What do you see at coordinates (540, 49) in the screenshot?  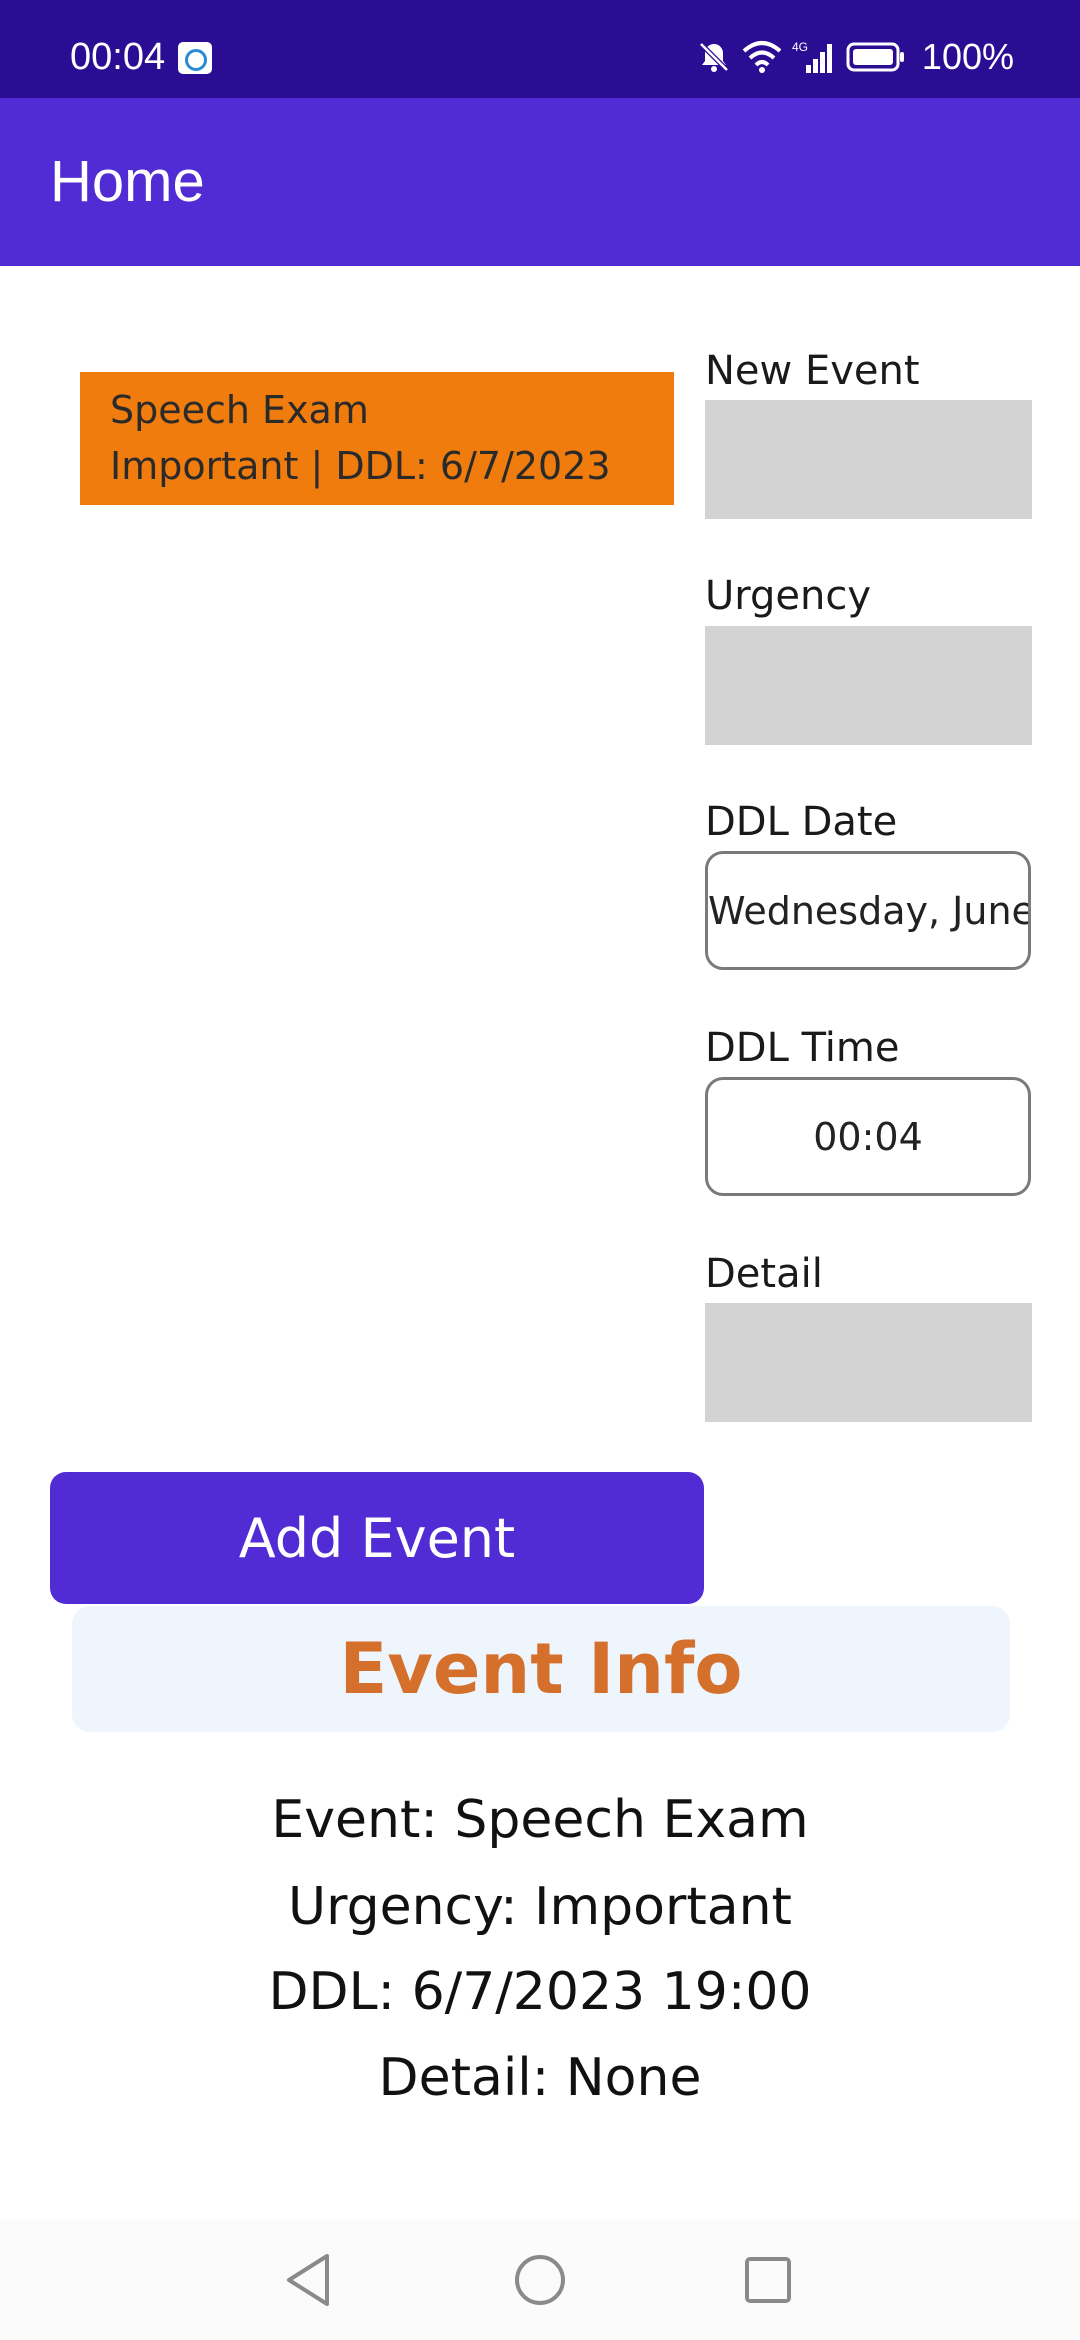 I see `status-bar: 00:04 4G 100%` at bounding box center [540, 49].